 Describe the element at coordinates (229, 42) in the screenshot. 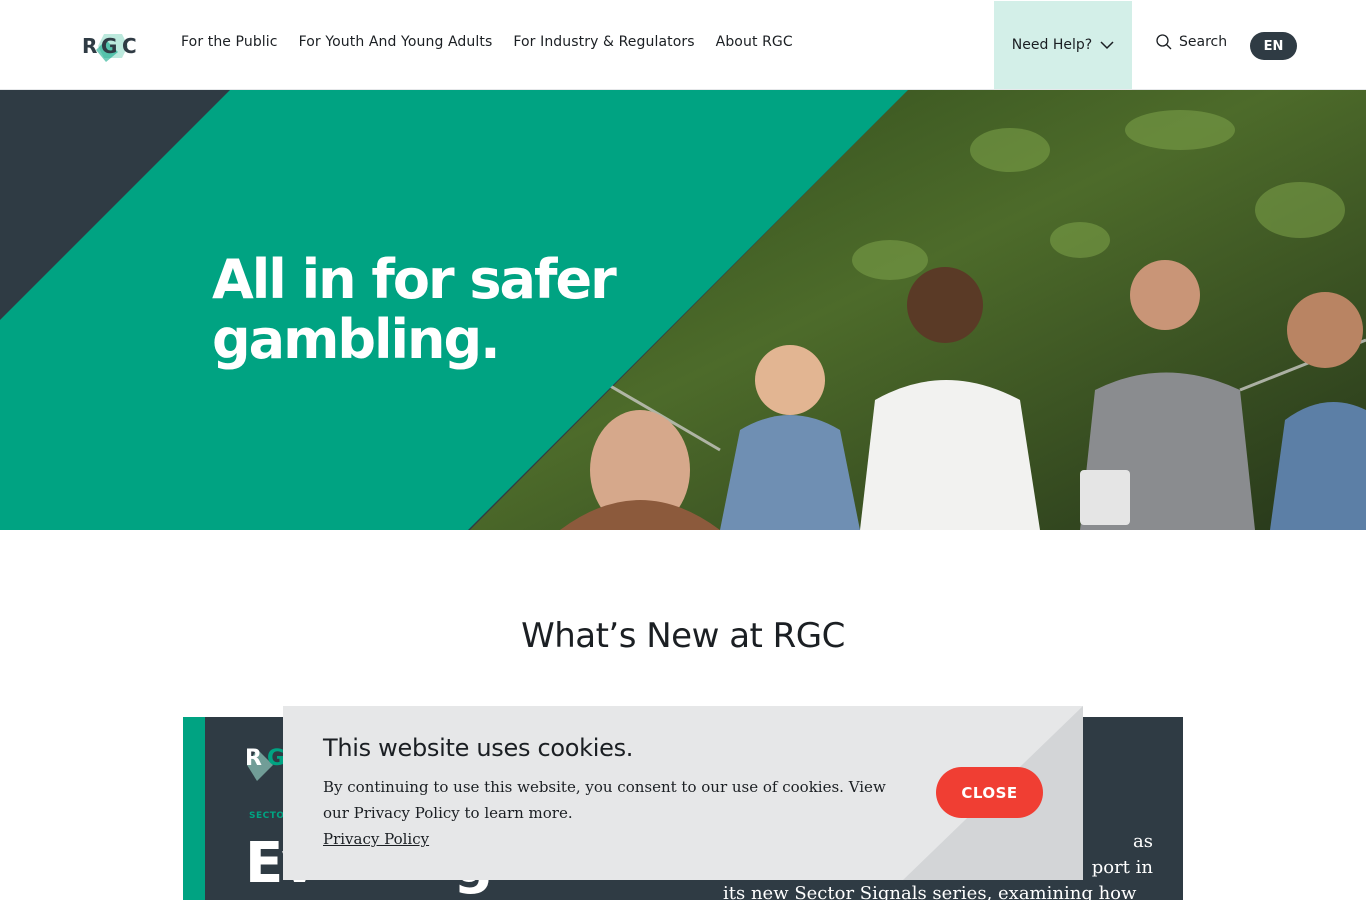

I see `nav-for-the-public: For the Public` at that location.